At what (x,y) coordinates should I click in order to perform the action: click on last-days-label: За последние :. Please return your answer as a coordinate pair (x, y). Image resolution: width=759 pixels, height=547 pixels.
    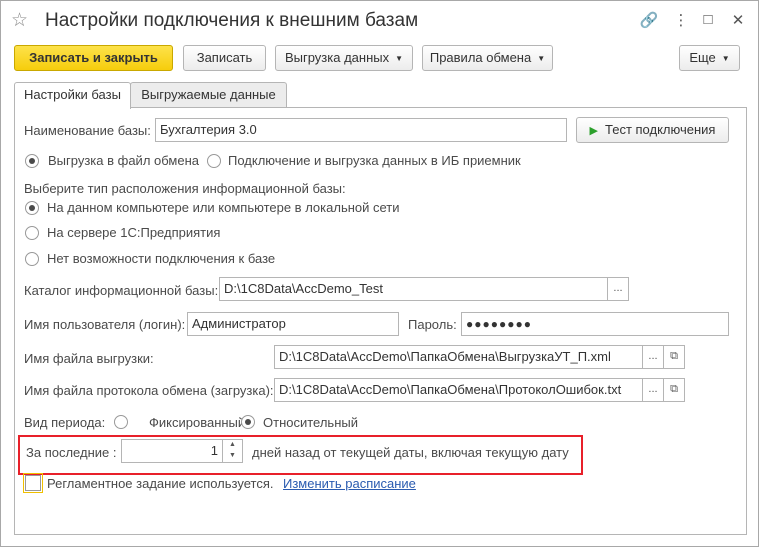
    Looking at the image, I should click on (71, 452).